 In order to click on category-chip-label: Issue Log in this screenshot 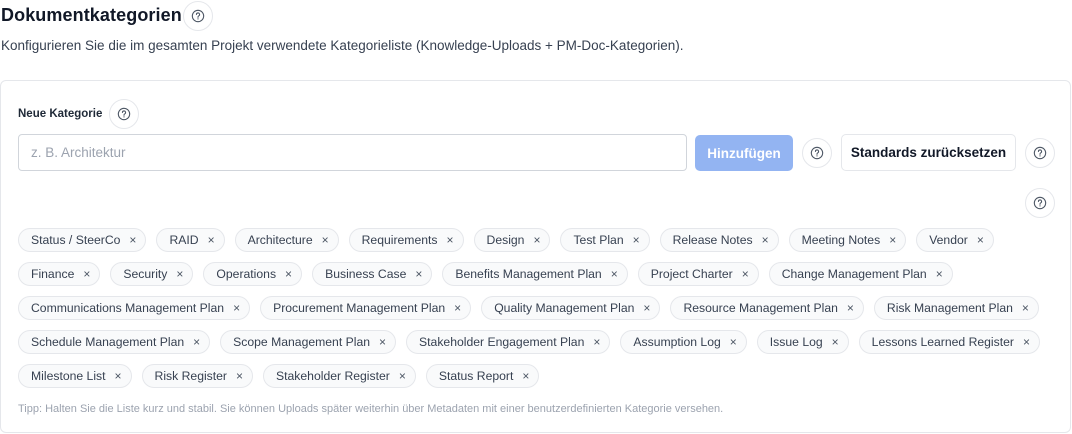, I will do `click(796, 342)`.